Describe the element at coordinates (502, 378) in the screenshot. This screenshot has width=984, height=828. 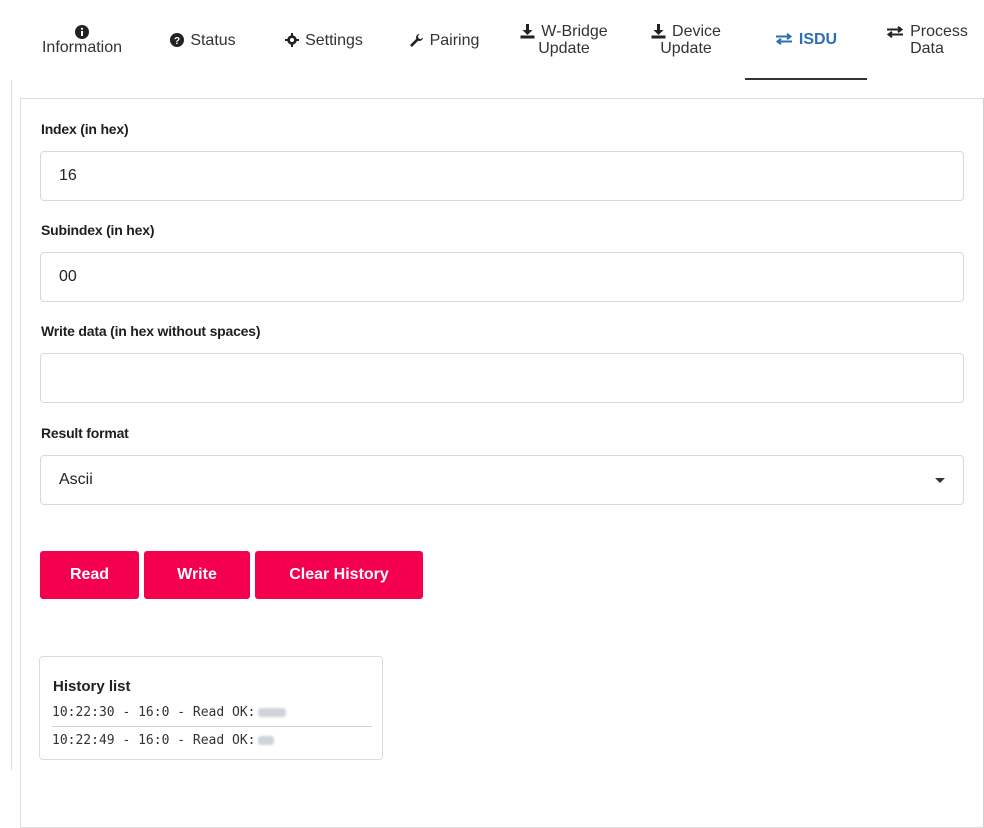
I see `write-data-input` at that location.